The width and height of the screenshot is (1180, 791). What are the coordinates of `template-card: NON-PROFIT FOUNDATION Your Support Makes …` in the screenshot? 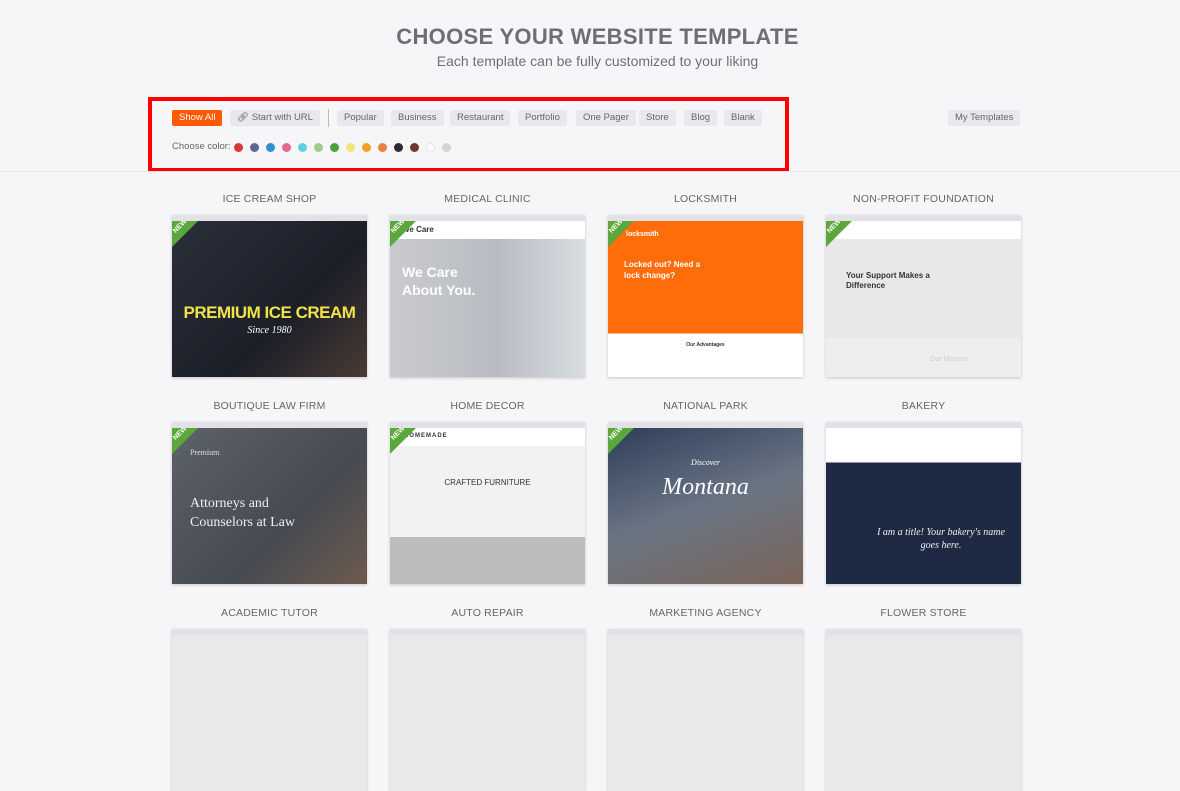 It's located at (923, 285).